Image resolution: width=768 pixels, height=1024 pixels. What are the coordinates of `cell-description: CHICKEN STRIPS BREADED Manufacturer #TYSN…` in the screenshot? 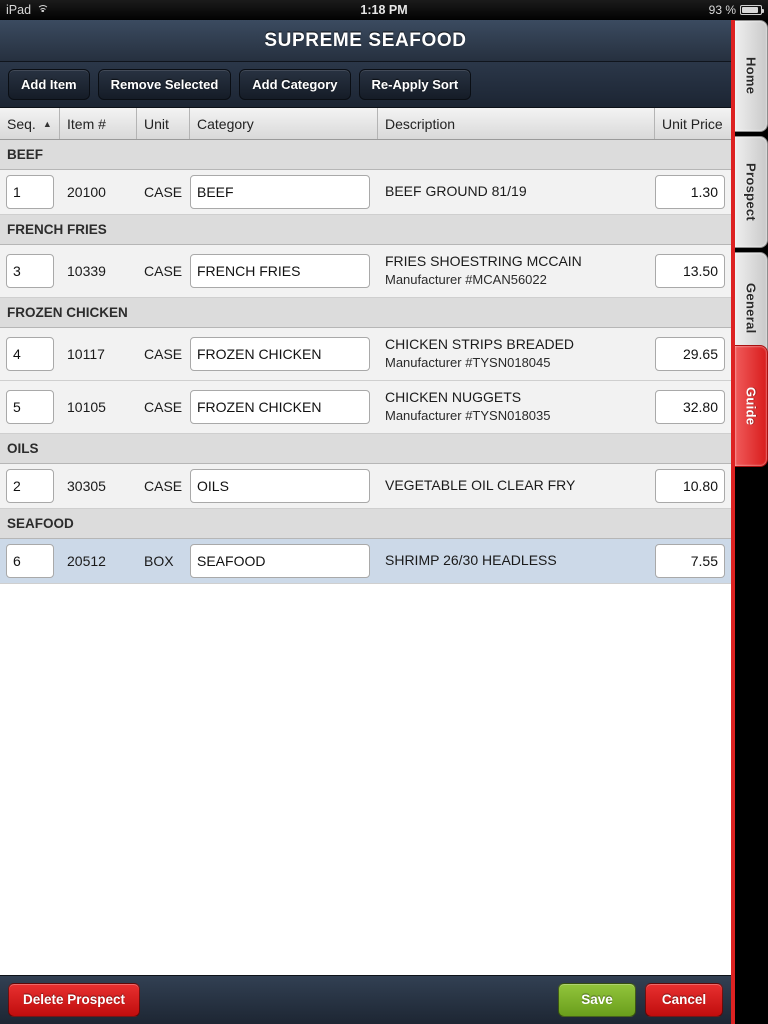 It's located at (516, 354).